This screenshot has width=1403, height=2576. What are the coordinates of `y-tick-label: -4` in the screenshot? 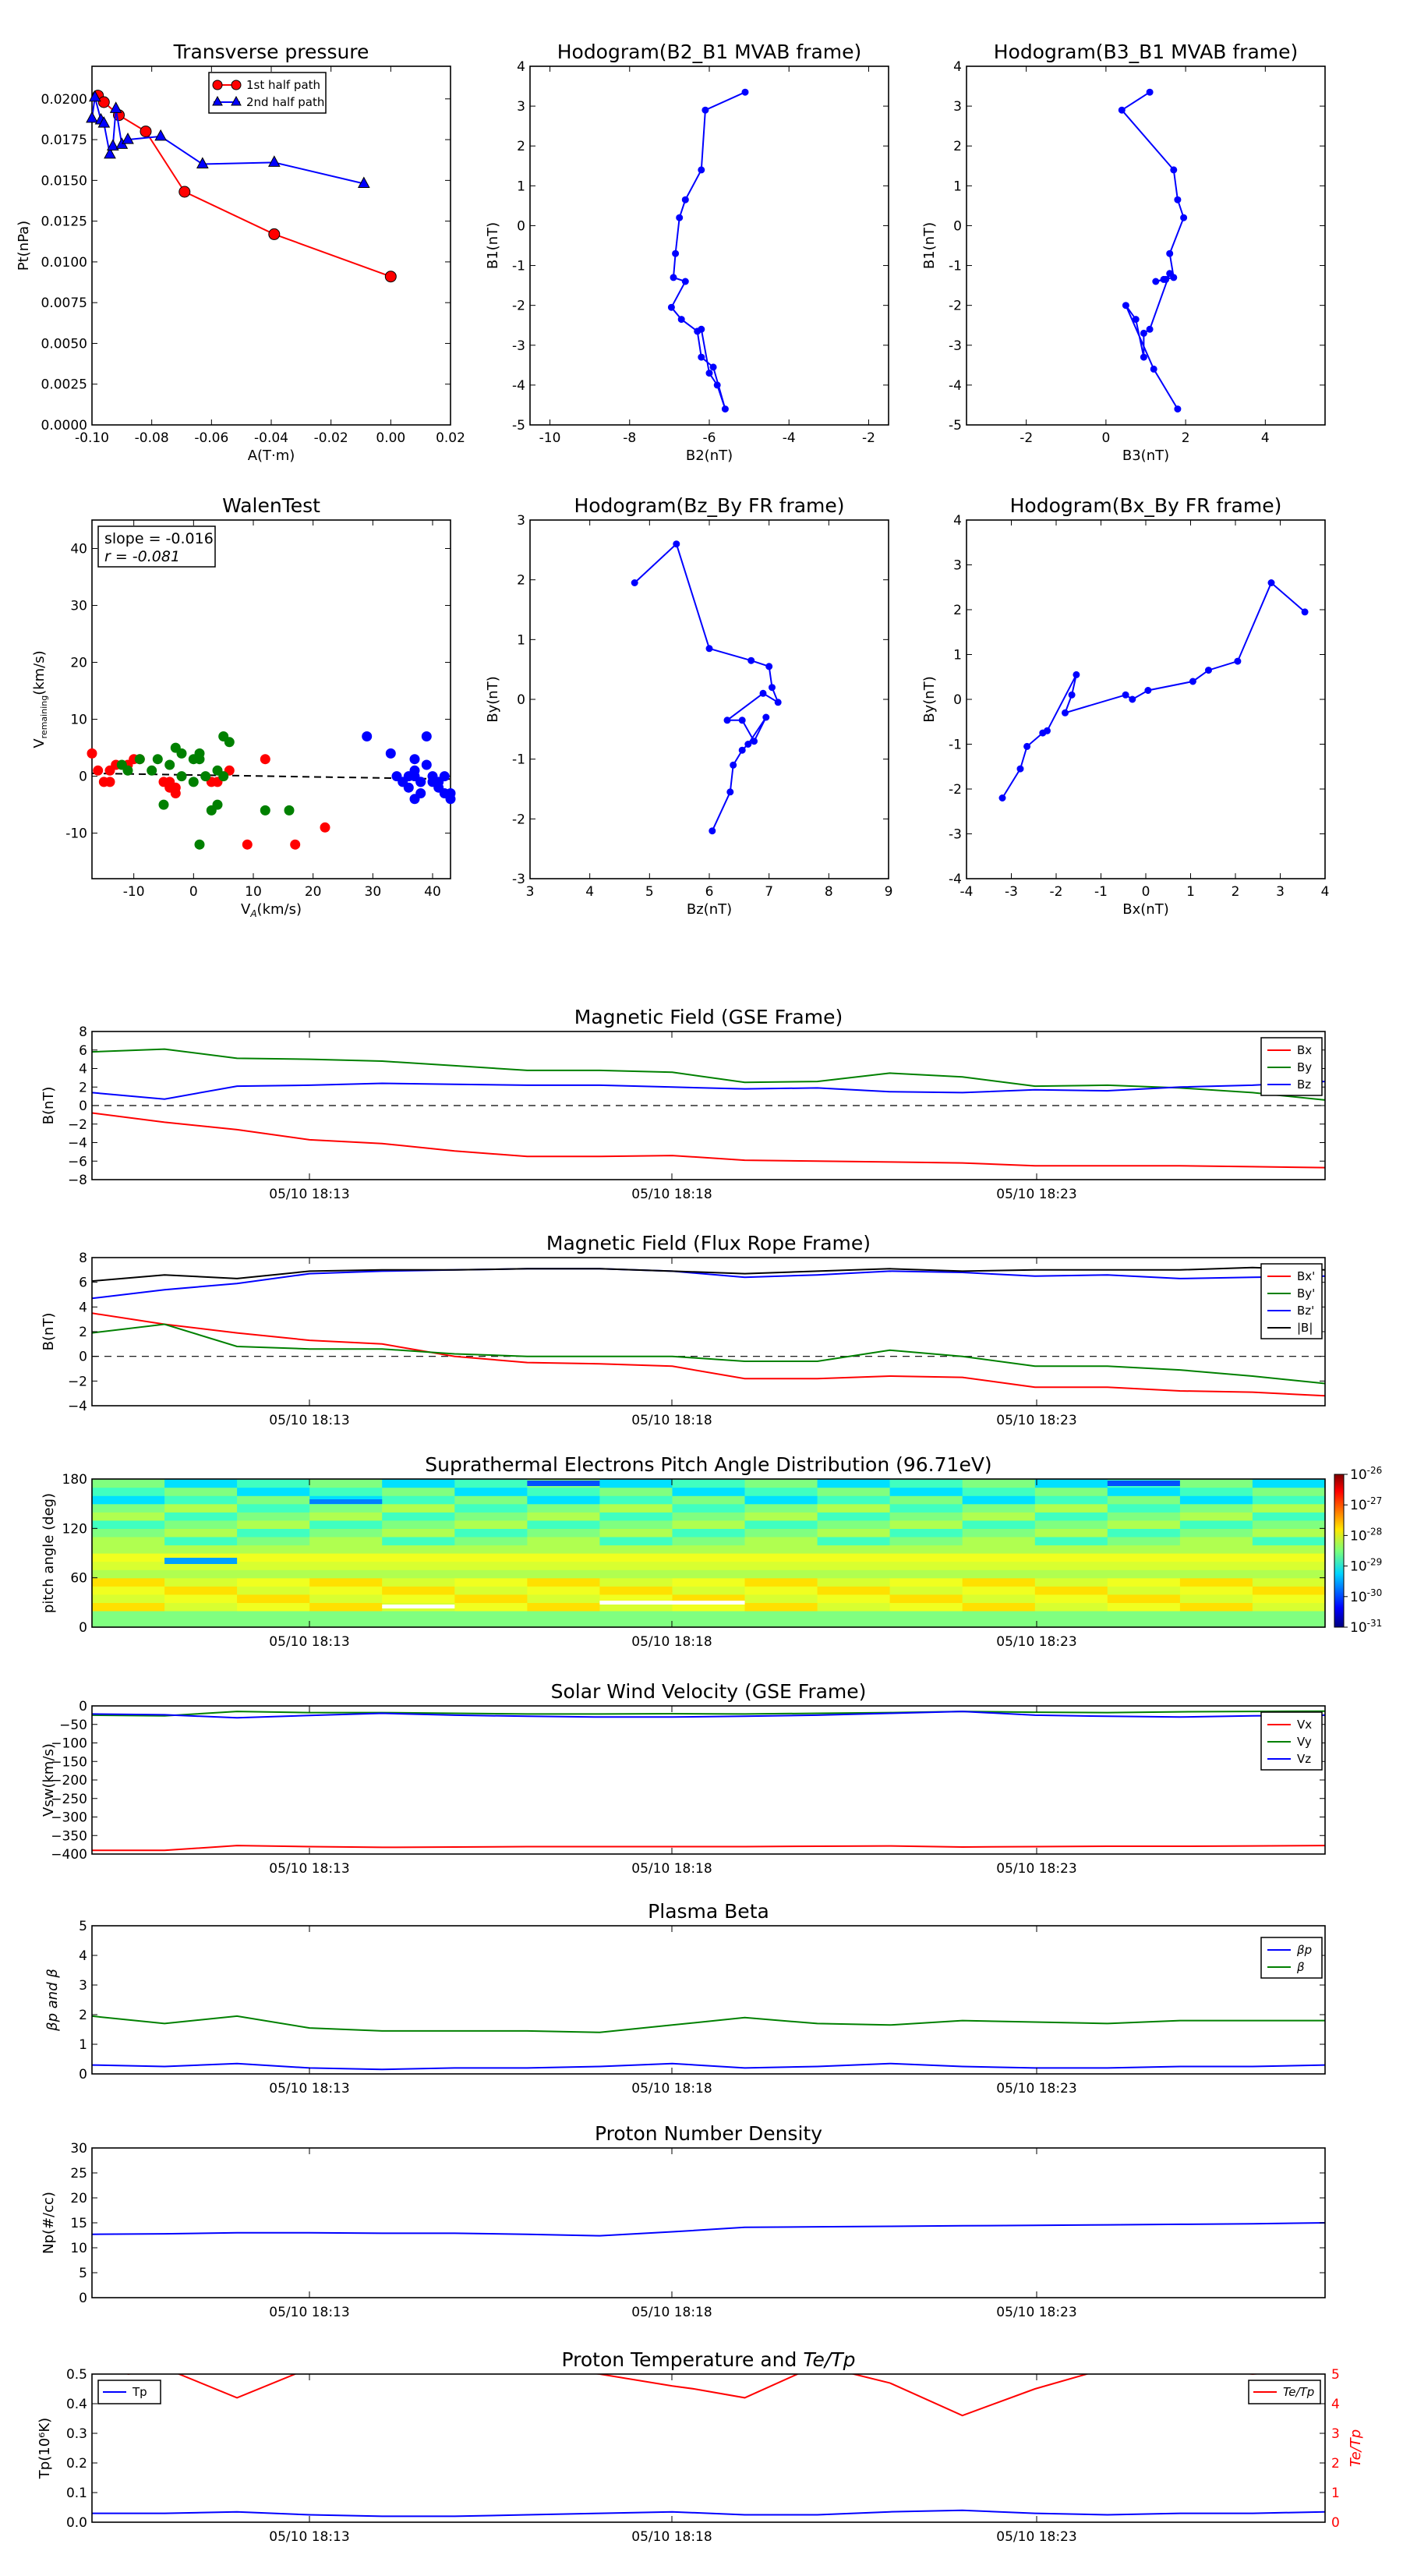 It's located at (518, 386).